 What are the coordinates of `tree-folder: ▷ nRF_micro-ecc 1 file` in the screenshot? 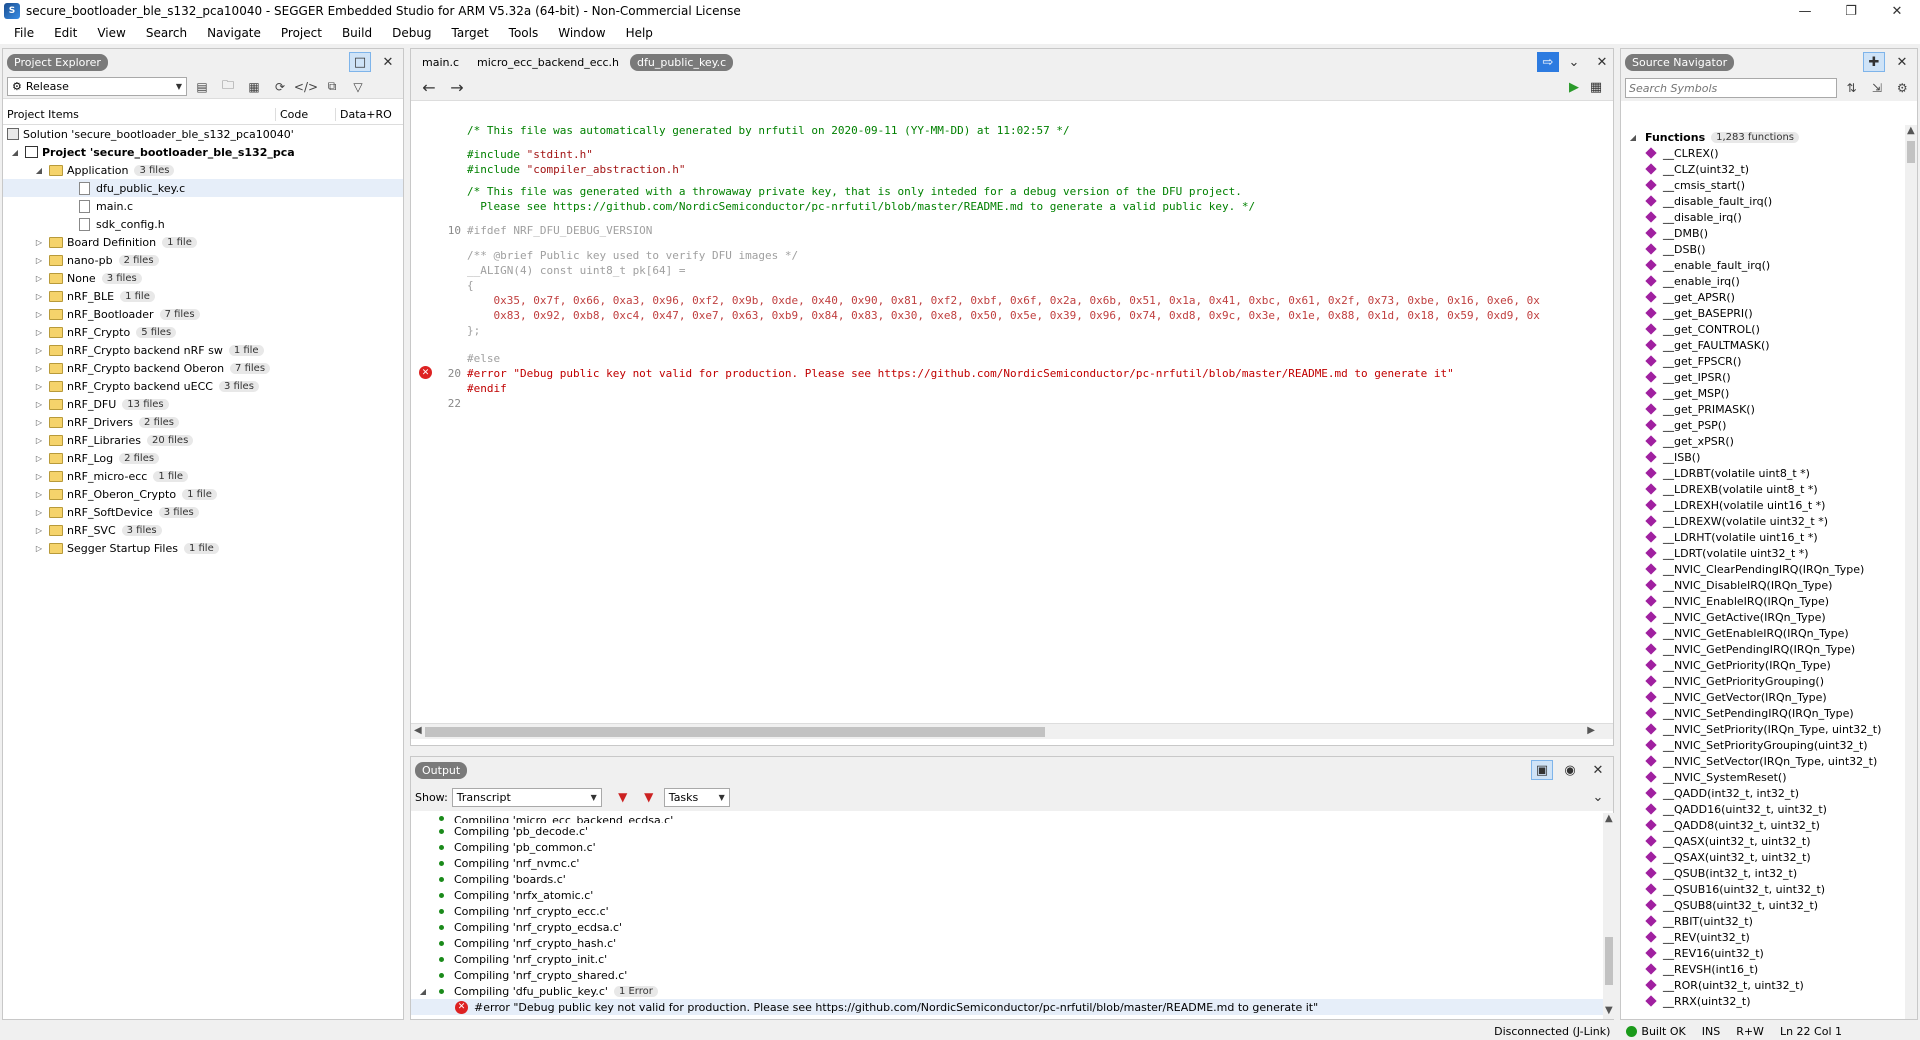 It's located at (203, 476).